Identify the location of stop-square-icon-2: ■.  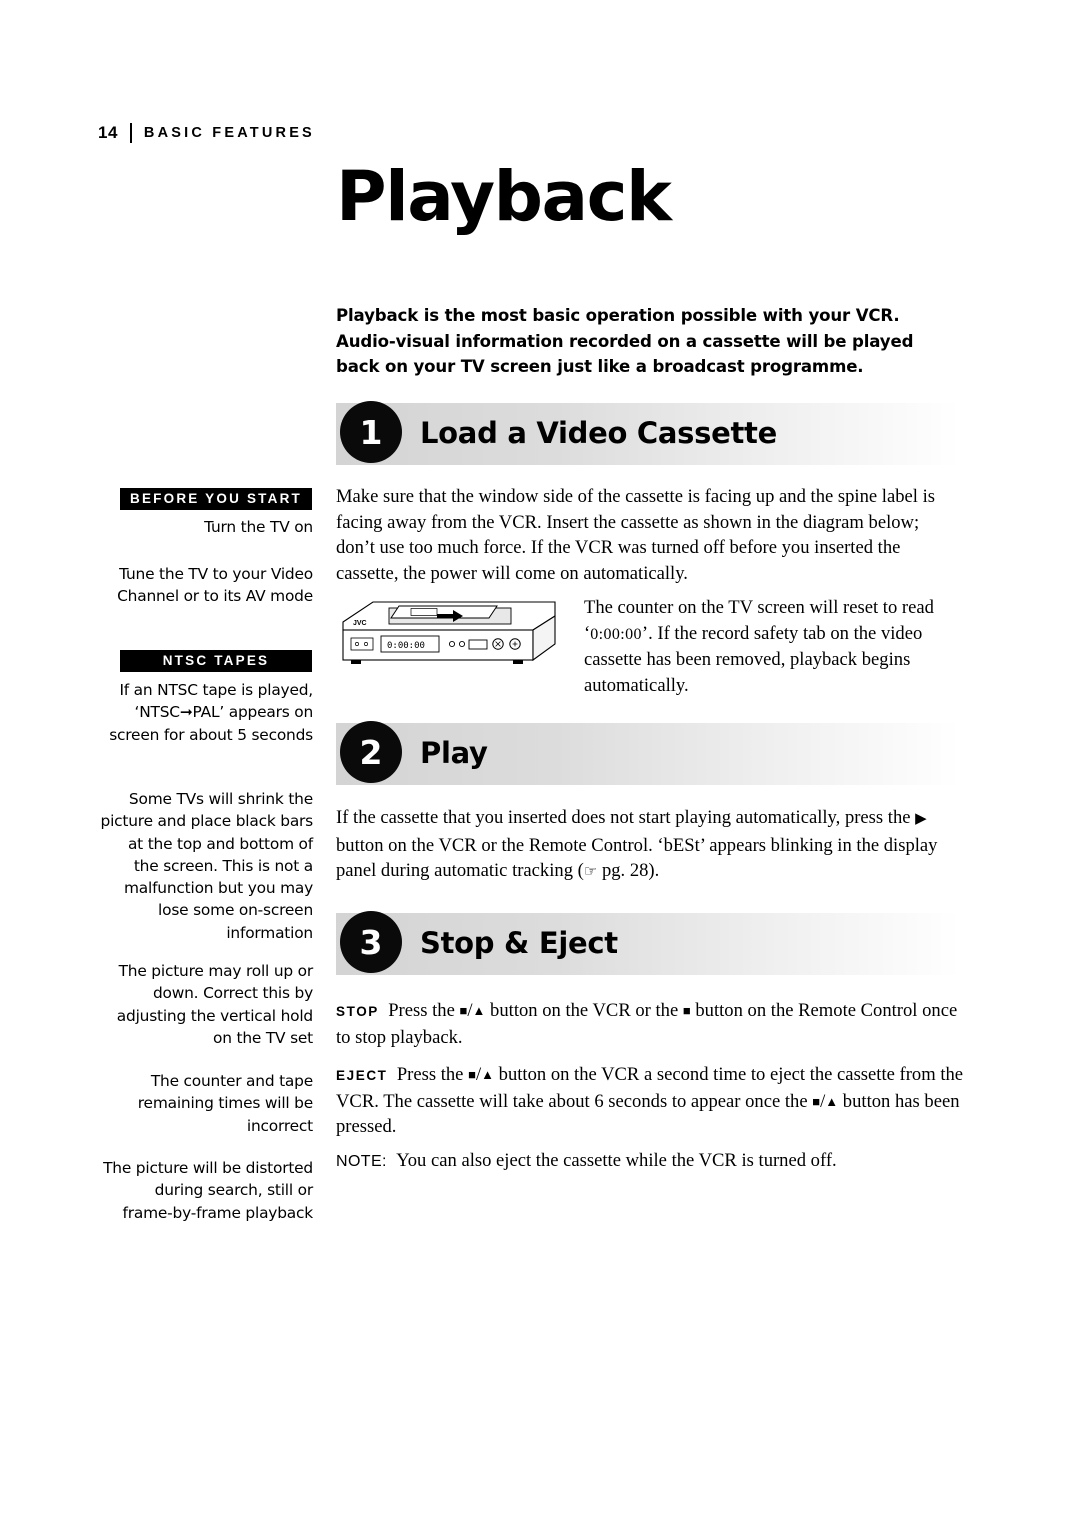
(686, 1010).